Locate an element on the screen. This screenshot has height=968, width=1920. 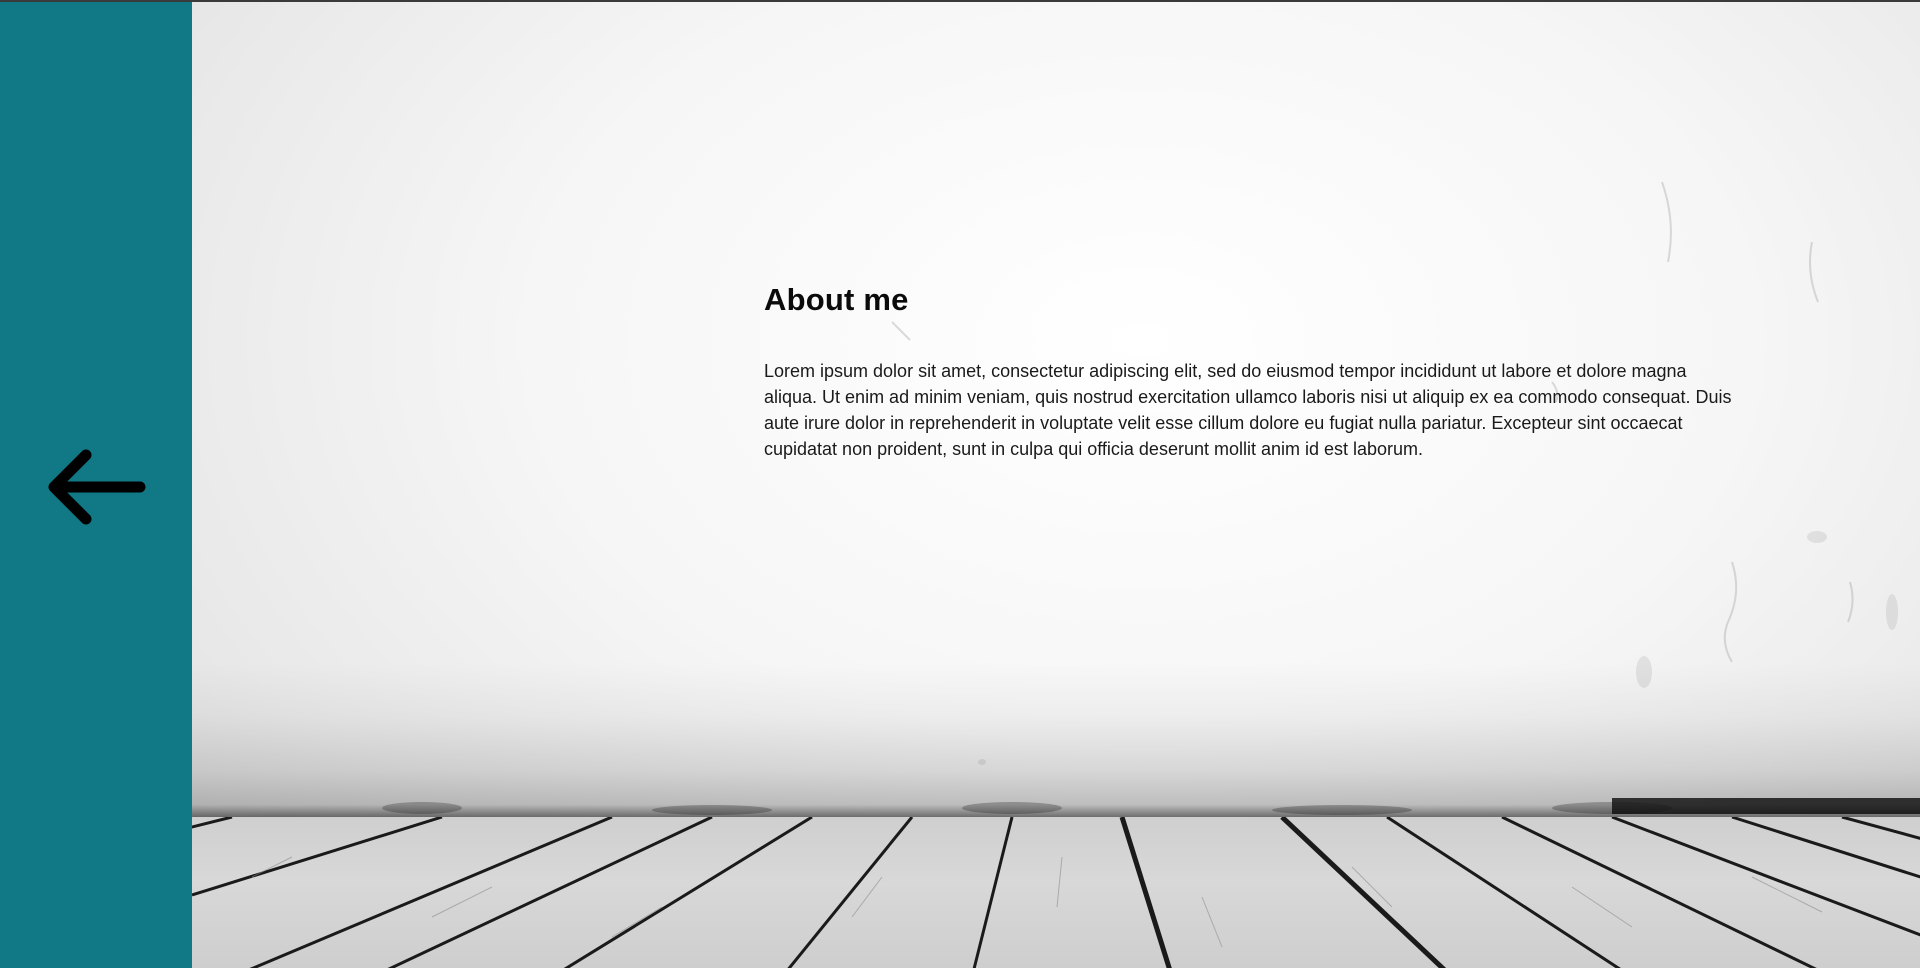
wooden-floor is located at coordinates (1056, 892).